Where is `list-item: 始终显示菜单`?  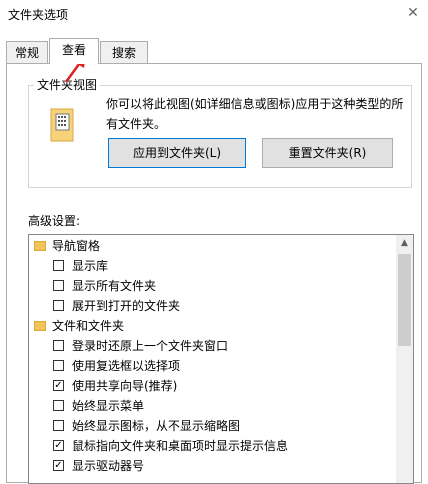
list-item: 始终显示菜单 is located at coordinates (98, 406).